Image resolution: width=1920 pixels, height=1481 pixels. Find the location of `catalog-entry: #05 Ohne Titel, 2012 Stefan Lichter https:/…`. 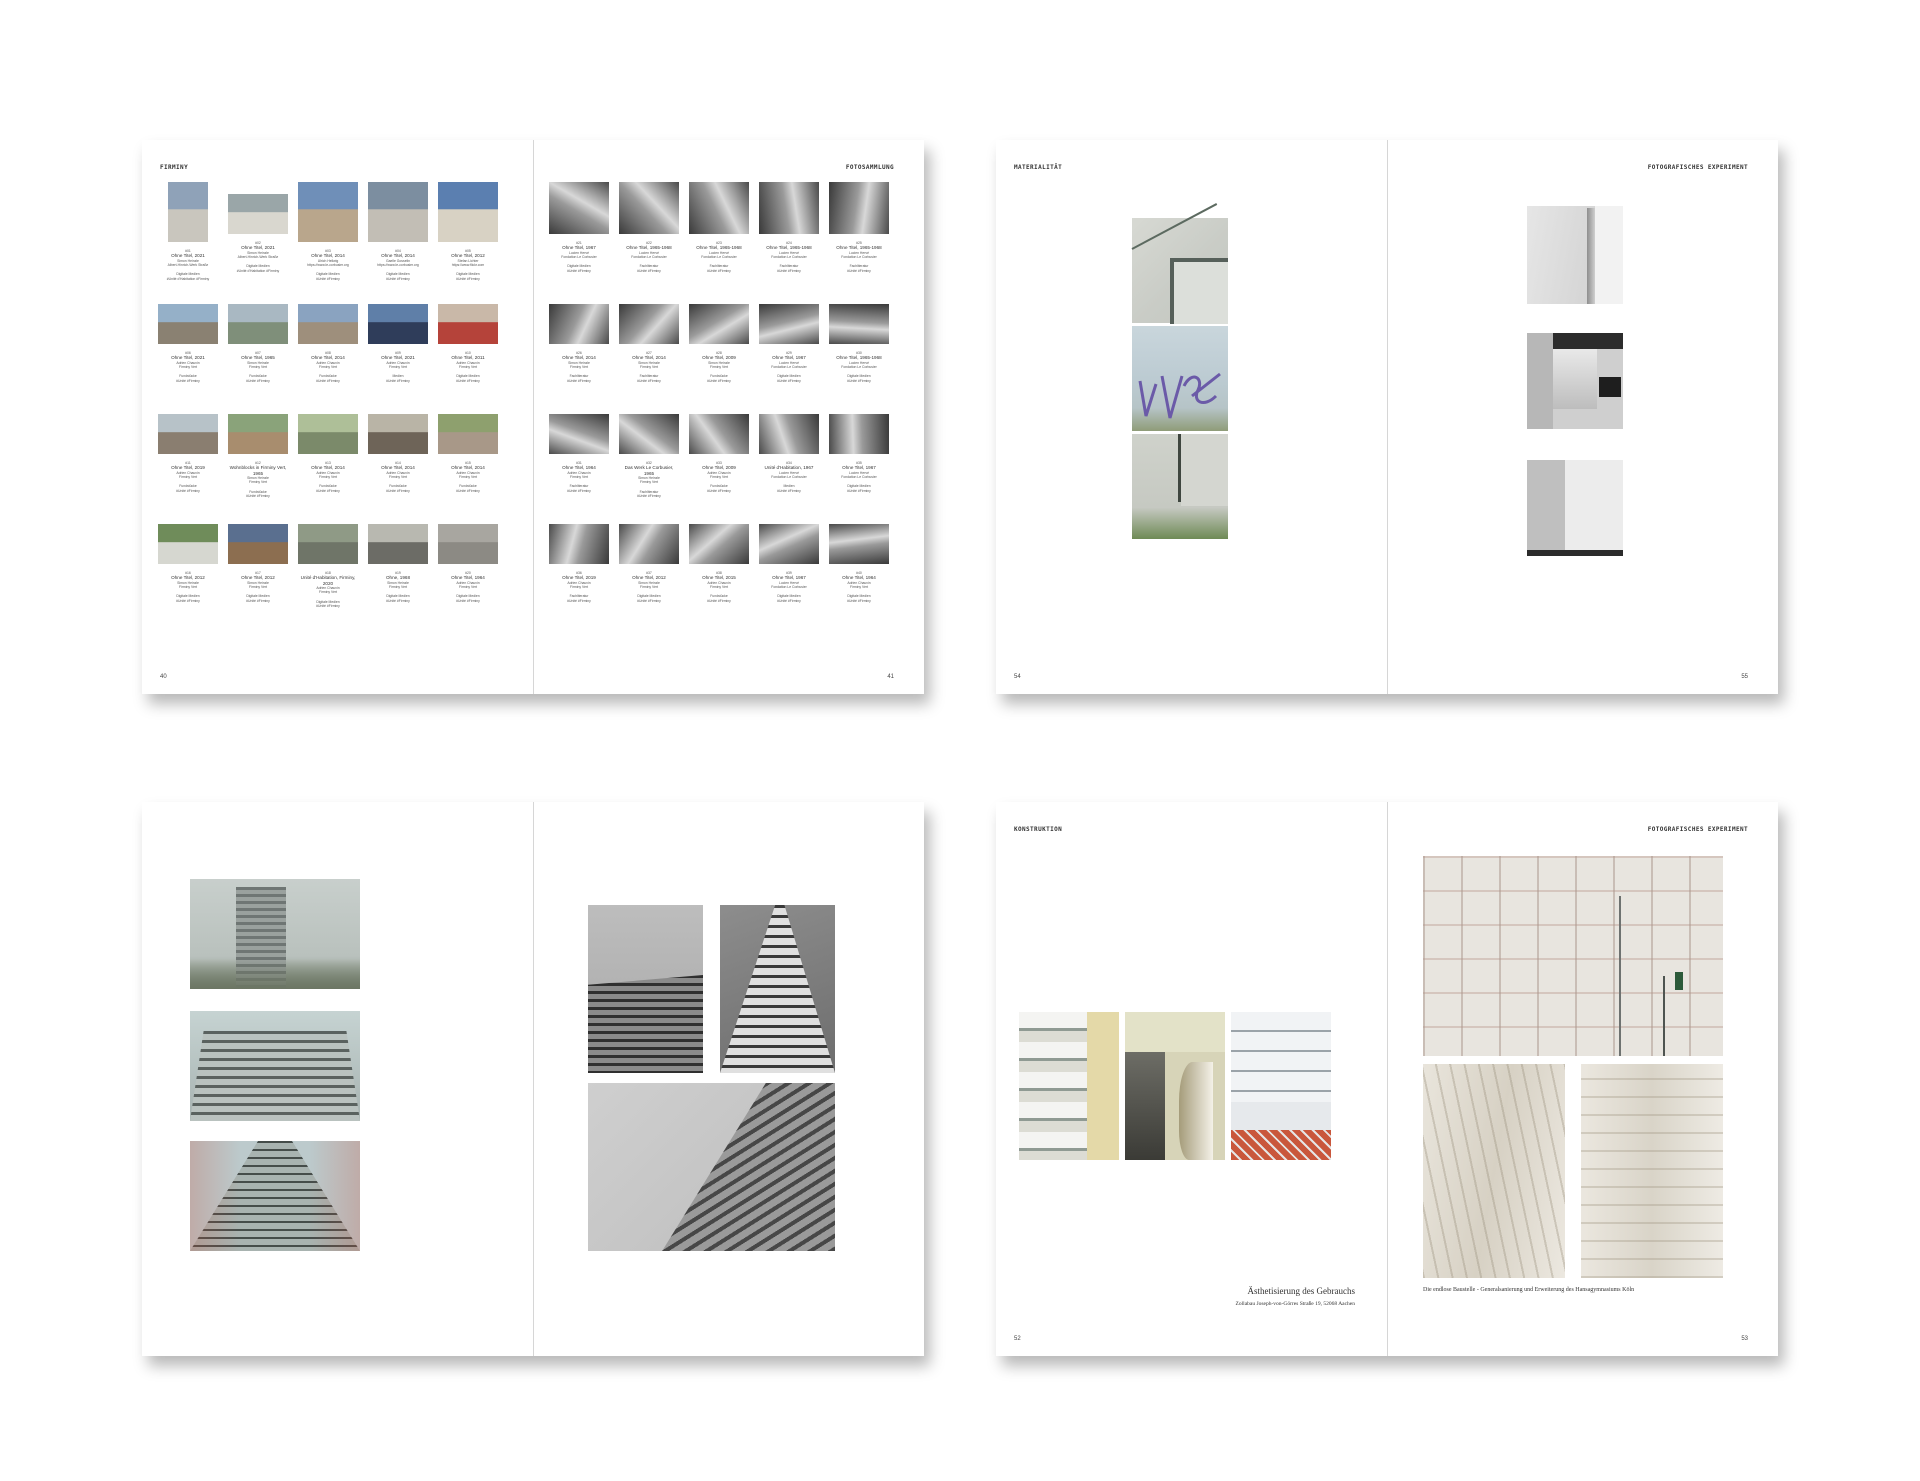

catalog-entry: #05 Ohne Titel, 2012 Stefan Lichter https:/… is located at coordinates (468, 231).